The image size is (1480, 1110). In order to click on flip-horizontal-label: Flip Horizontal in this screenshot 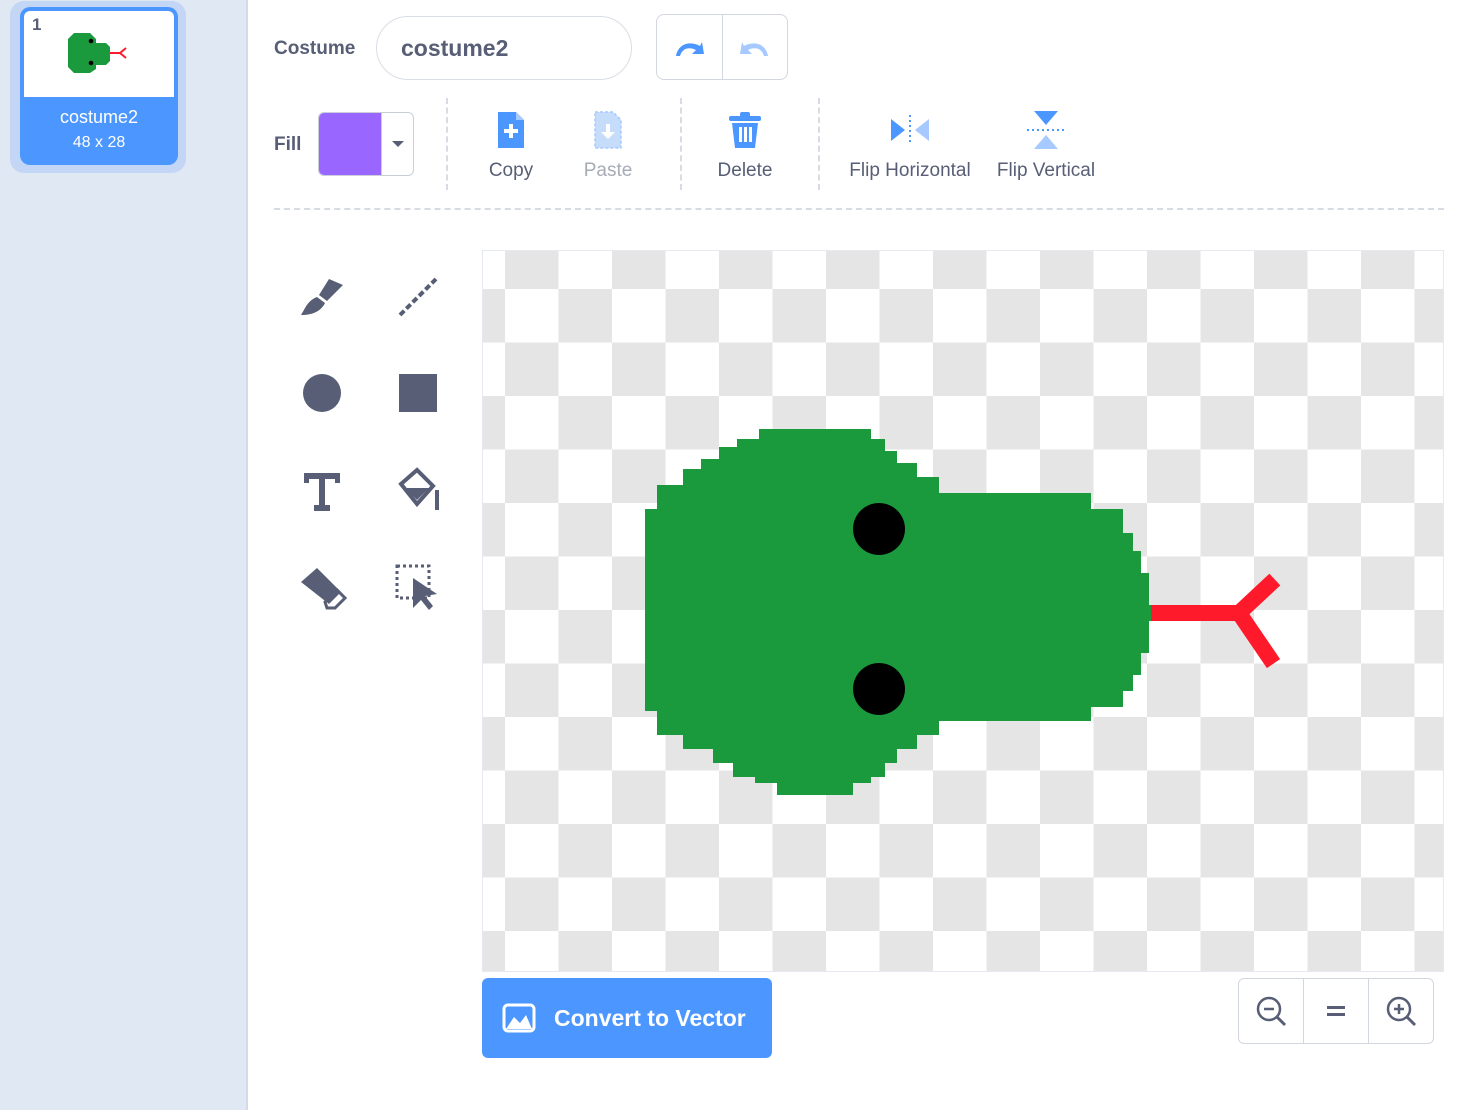, I will do `click(910, 170)`.